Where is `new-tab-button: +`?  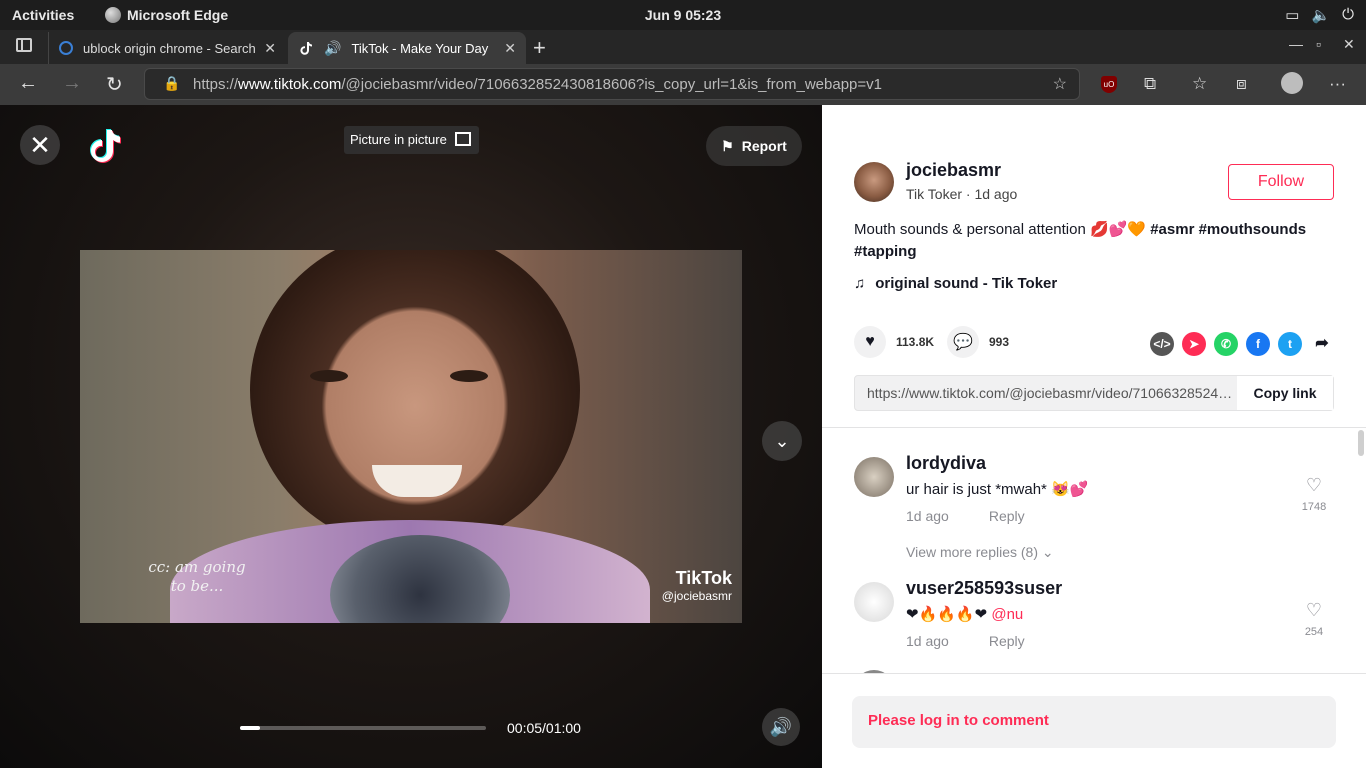
new-tab-button: + is located at coordinates (539, 48).